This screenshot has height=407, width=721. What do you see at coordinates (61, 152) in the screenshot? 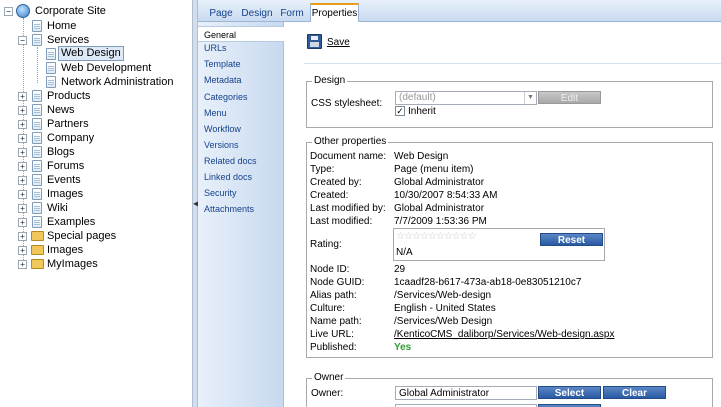
I see `tree-node-label: Blogs` at bounding box center [61, 152].